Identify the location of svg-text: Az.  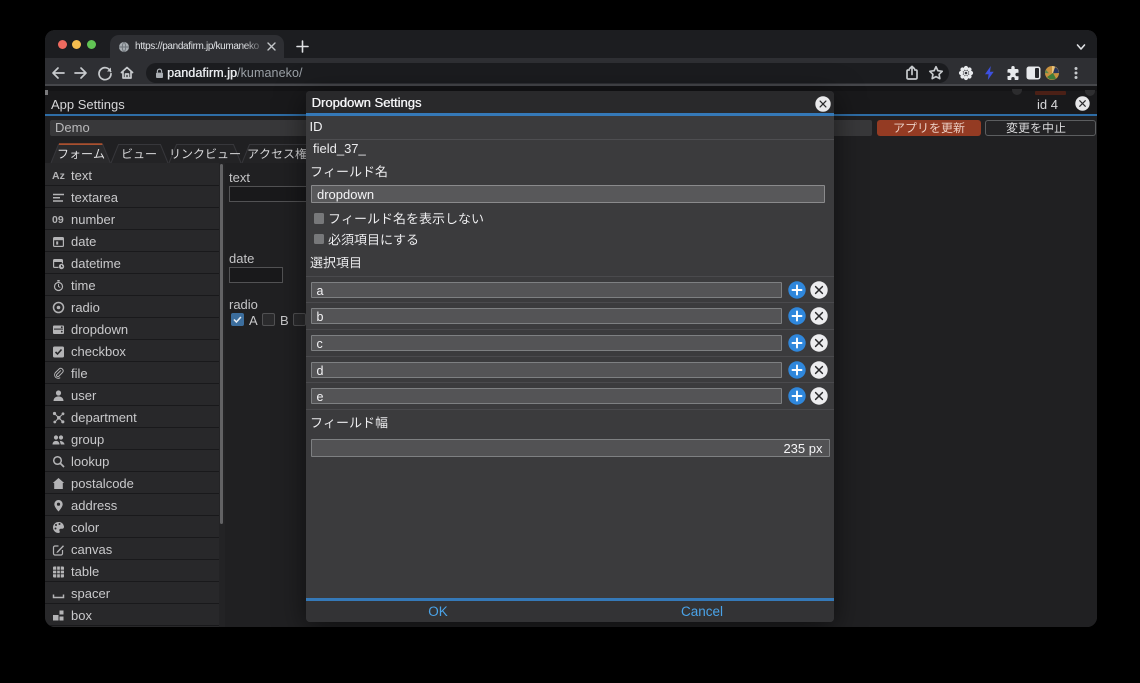
(58, 176).